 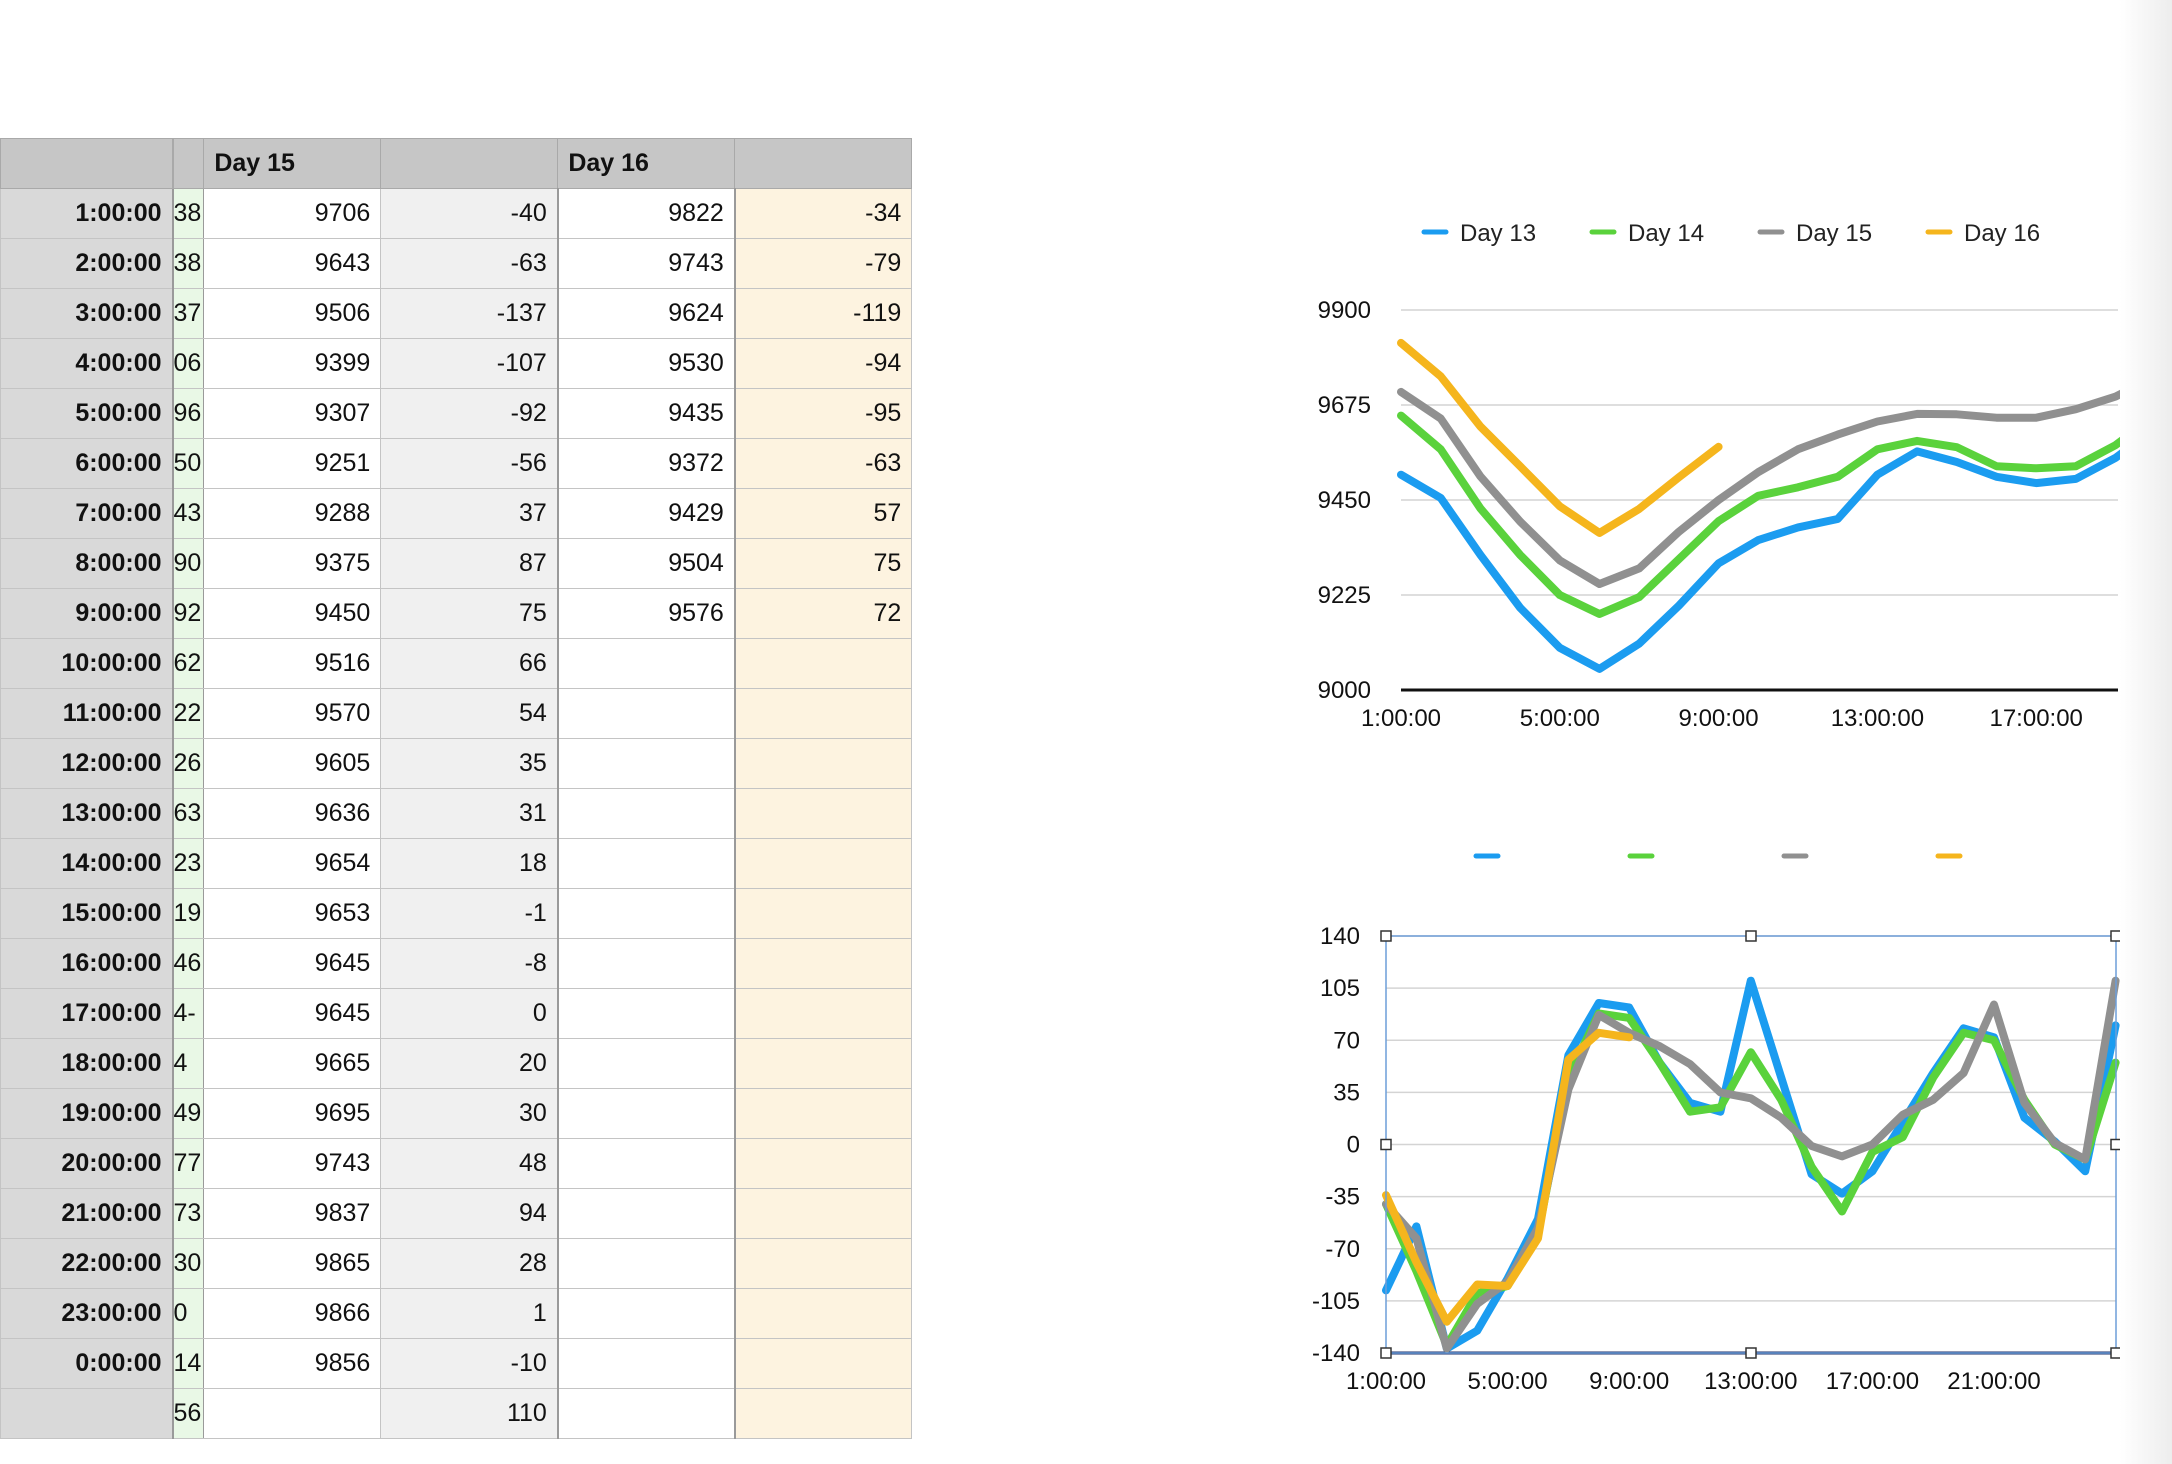 What do you see at coordinates (292, 263) in the screenshot?
I see `table-cell: 9643` at bounding box center [292, 263].